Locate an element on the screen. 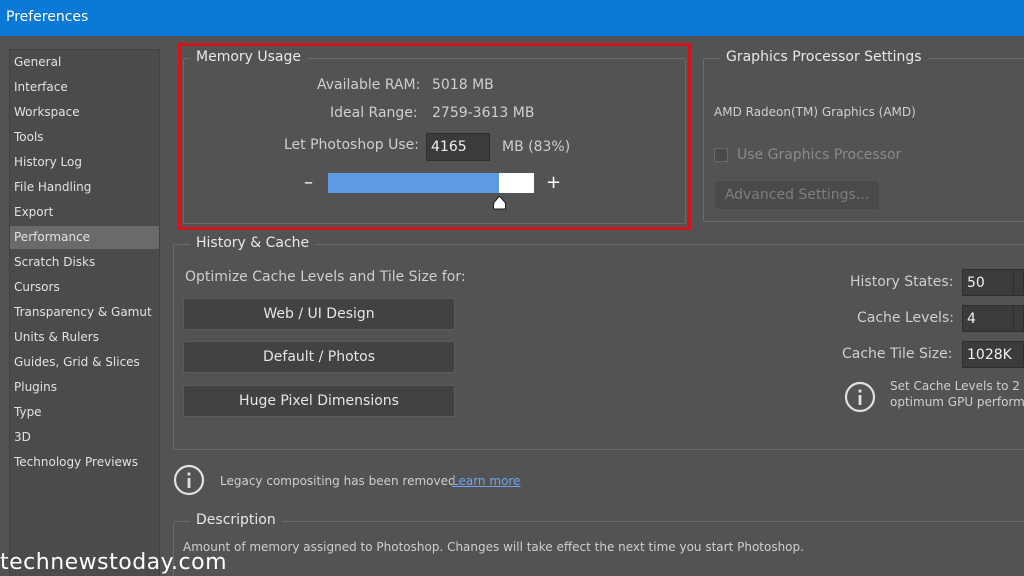 The height and width of the screenshot is (576, 1024). legacy-compositing-text: Legacy compositing has been removed is located at coordinates (338, 481).